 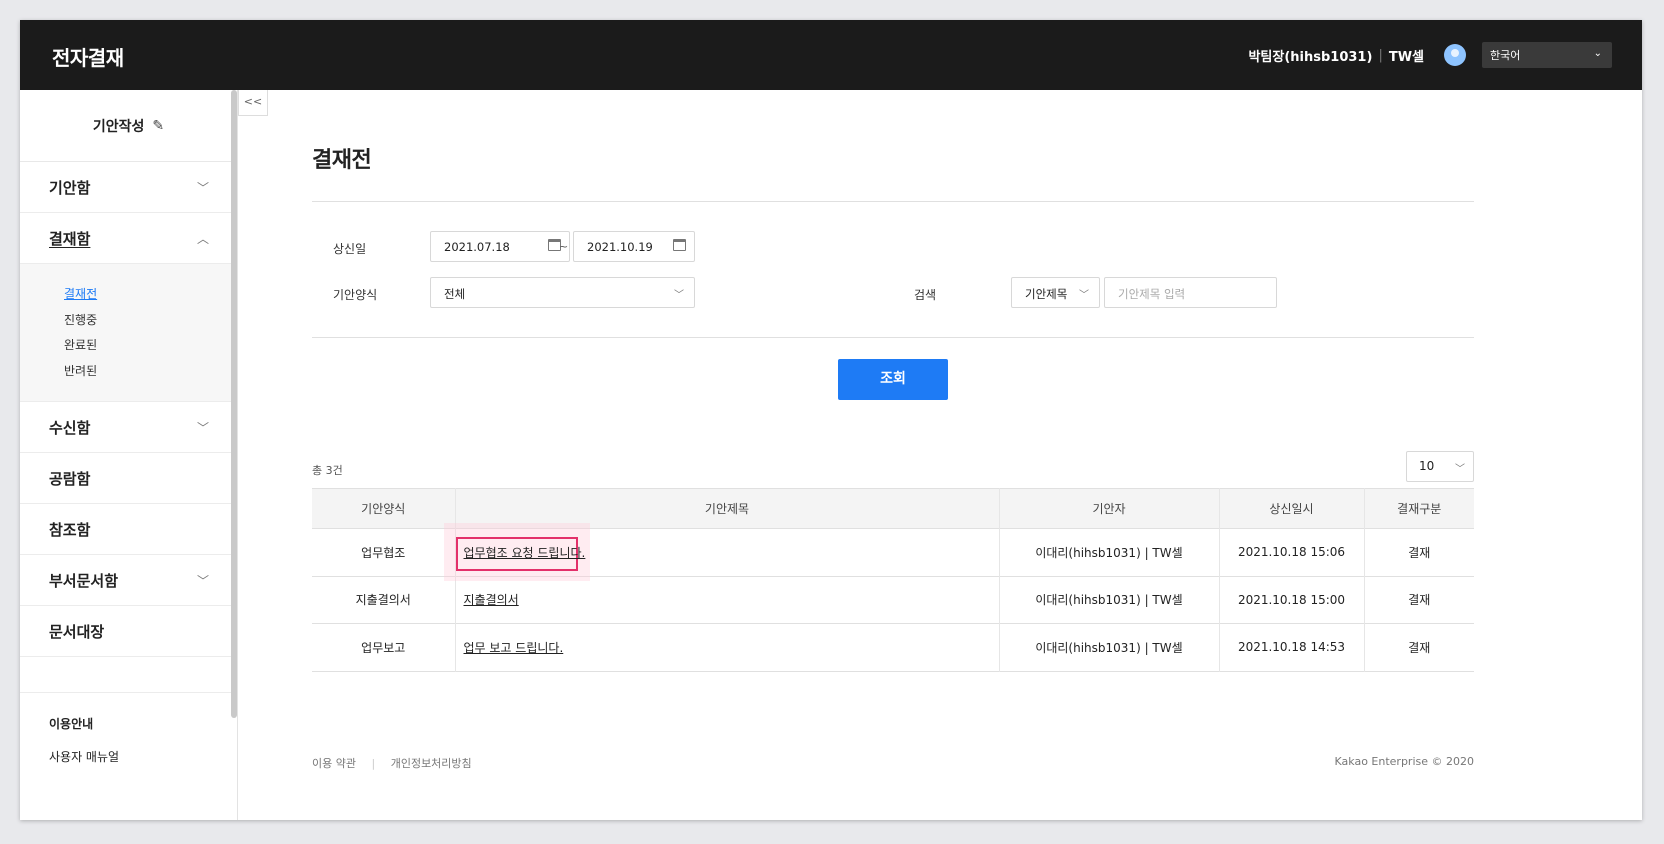 I want to click on date-cell: 2021.10.18 14:53, so click(x=1291, y=647).